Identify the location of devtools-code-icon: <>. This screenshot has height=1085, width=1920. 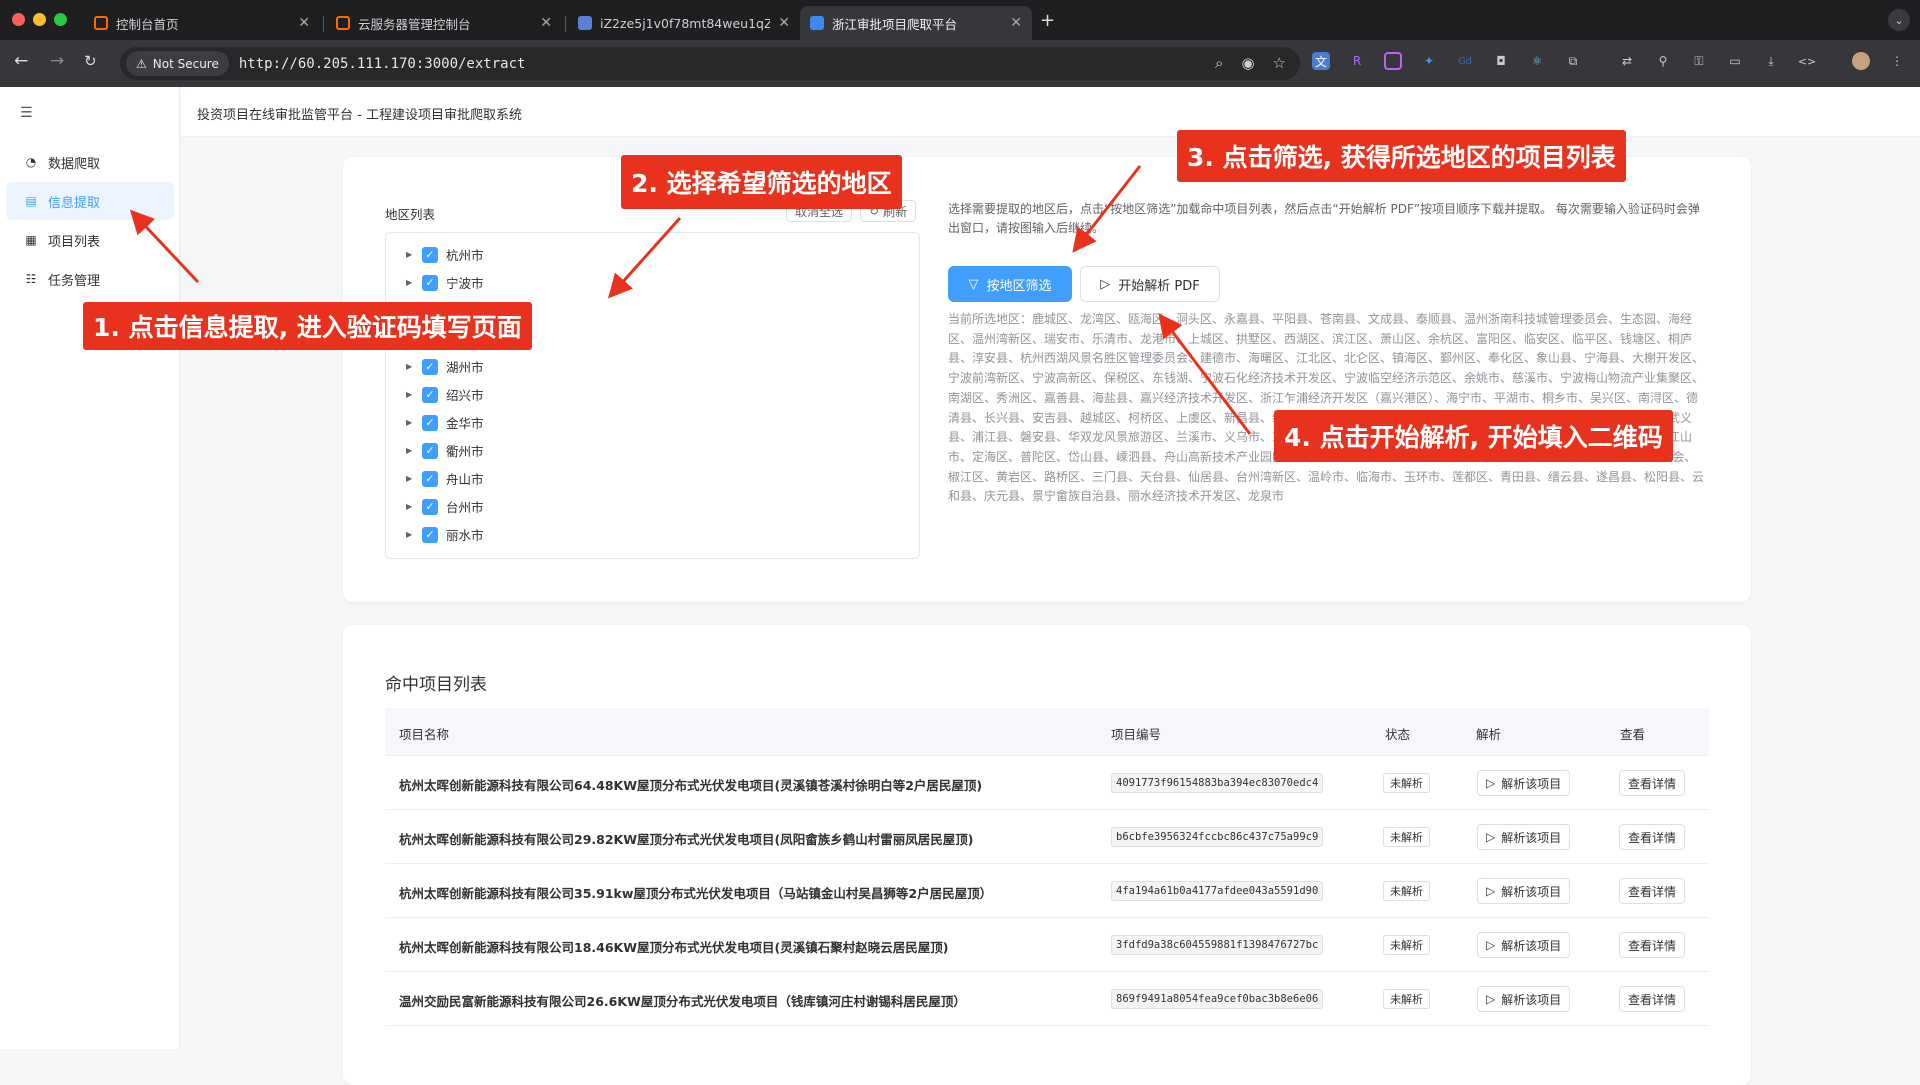
(1807, 61).